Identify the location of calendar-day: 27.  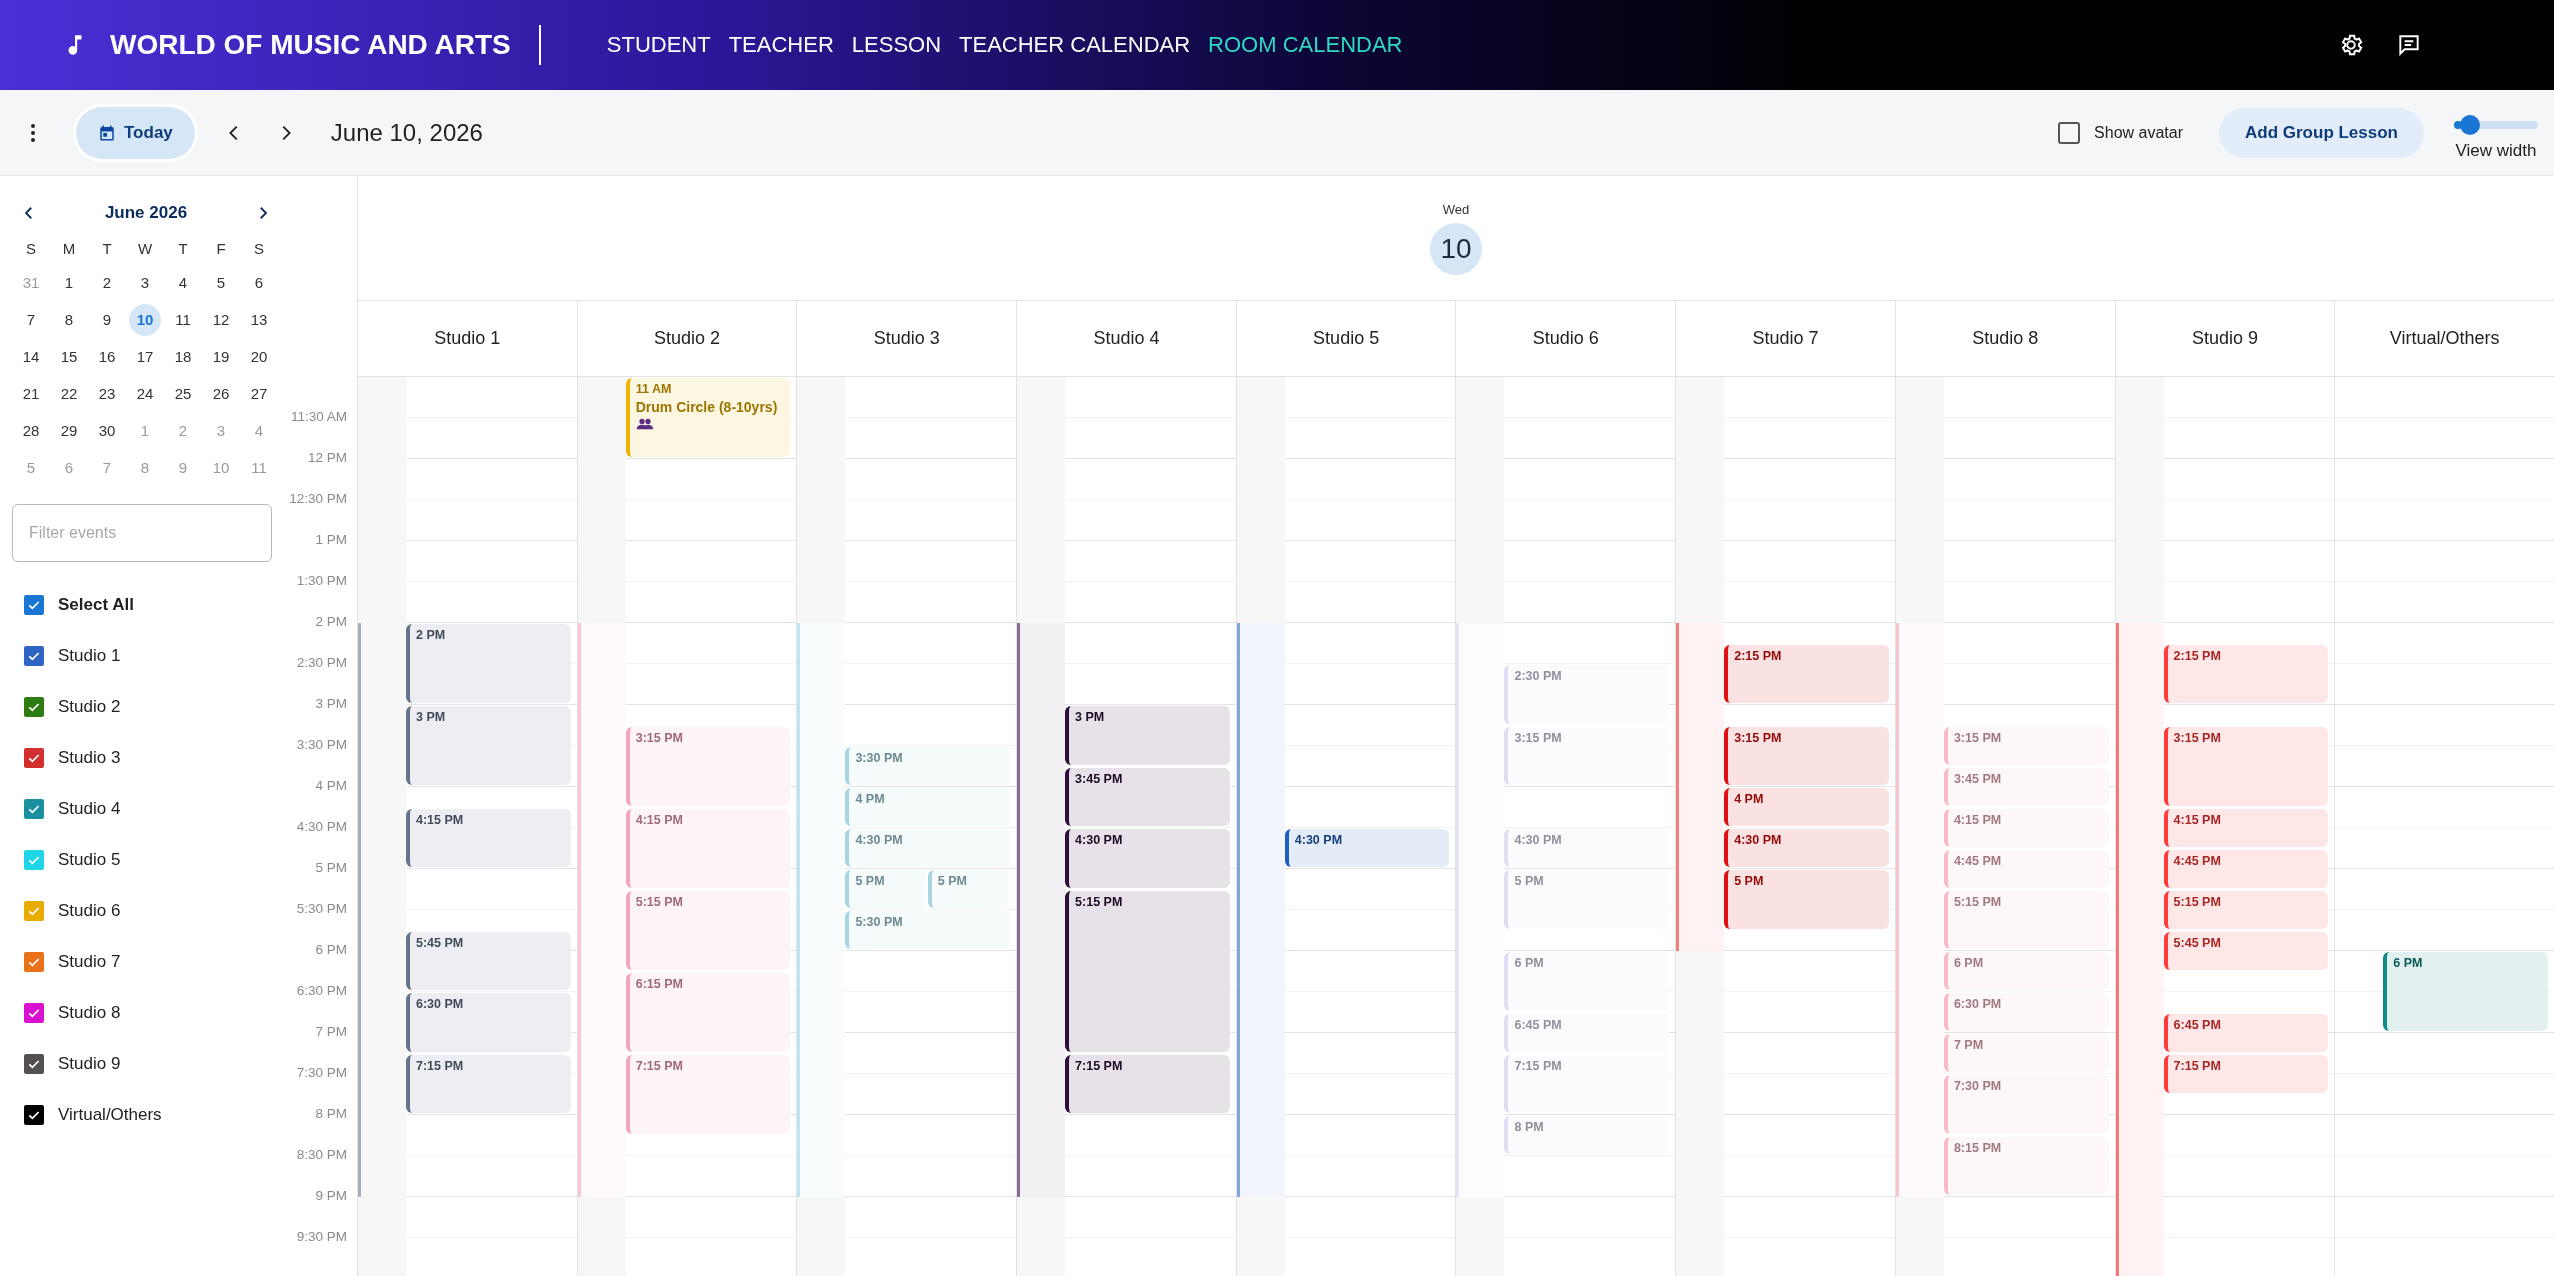
(259, 394).